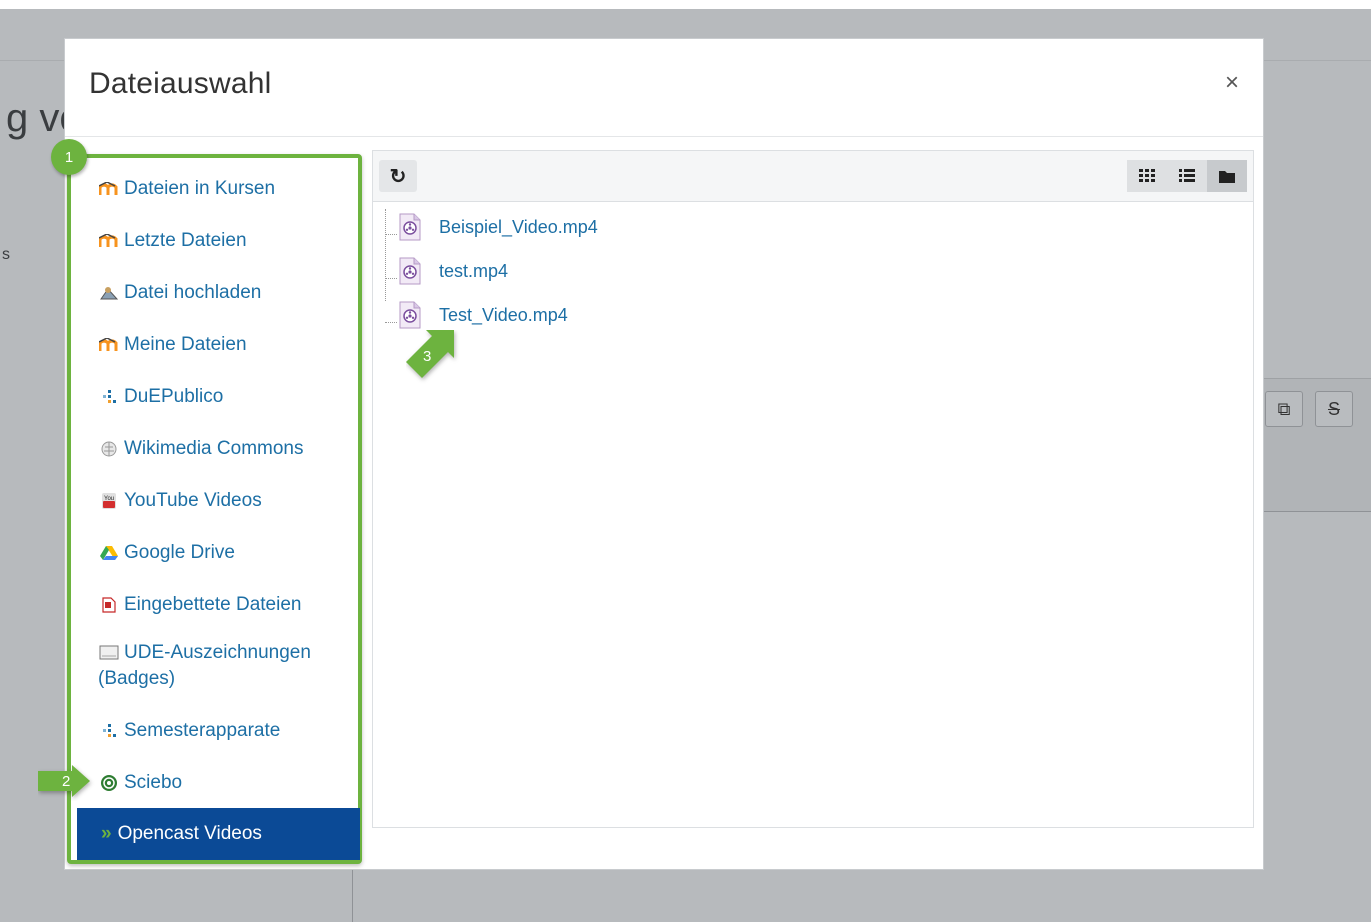  I want to click on file-item: test.mp4, so click(452, 271).